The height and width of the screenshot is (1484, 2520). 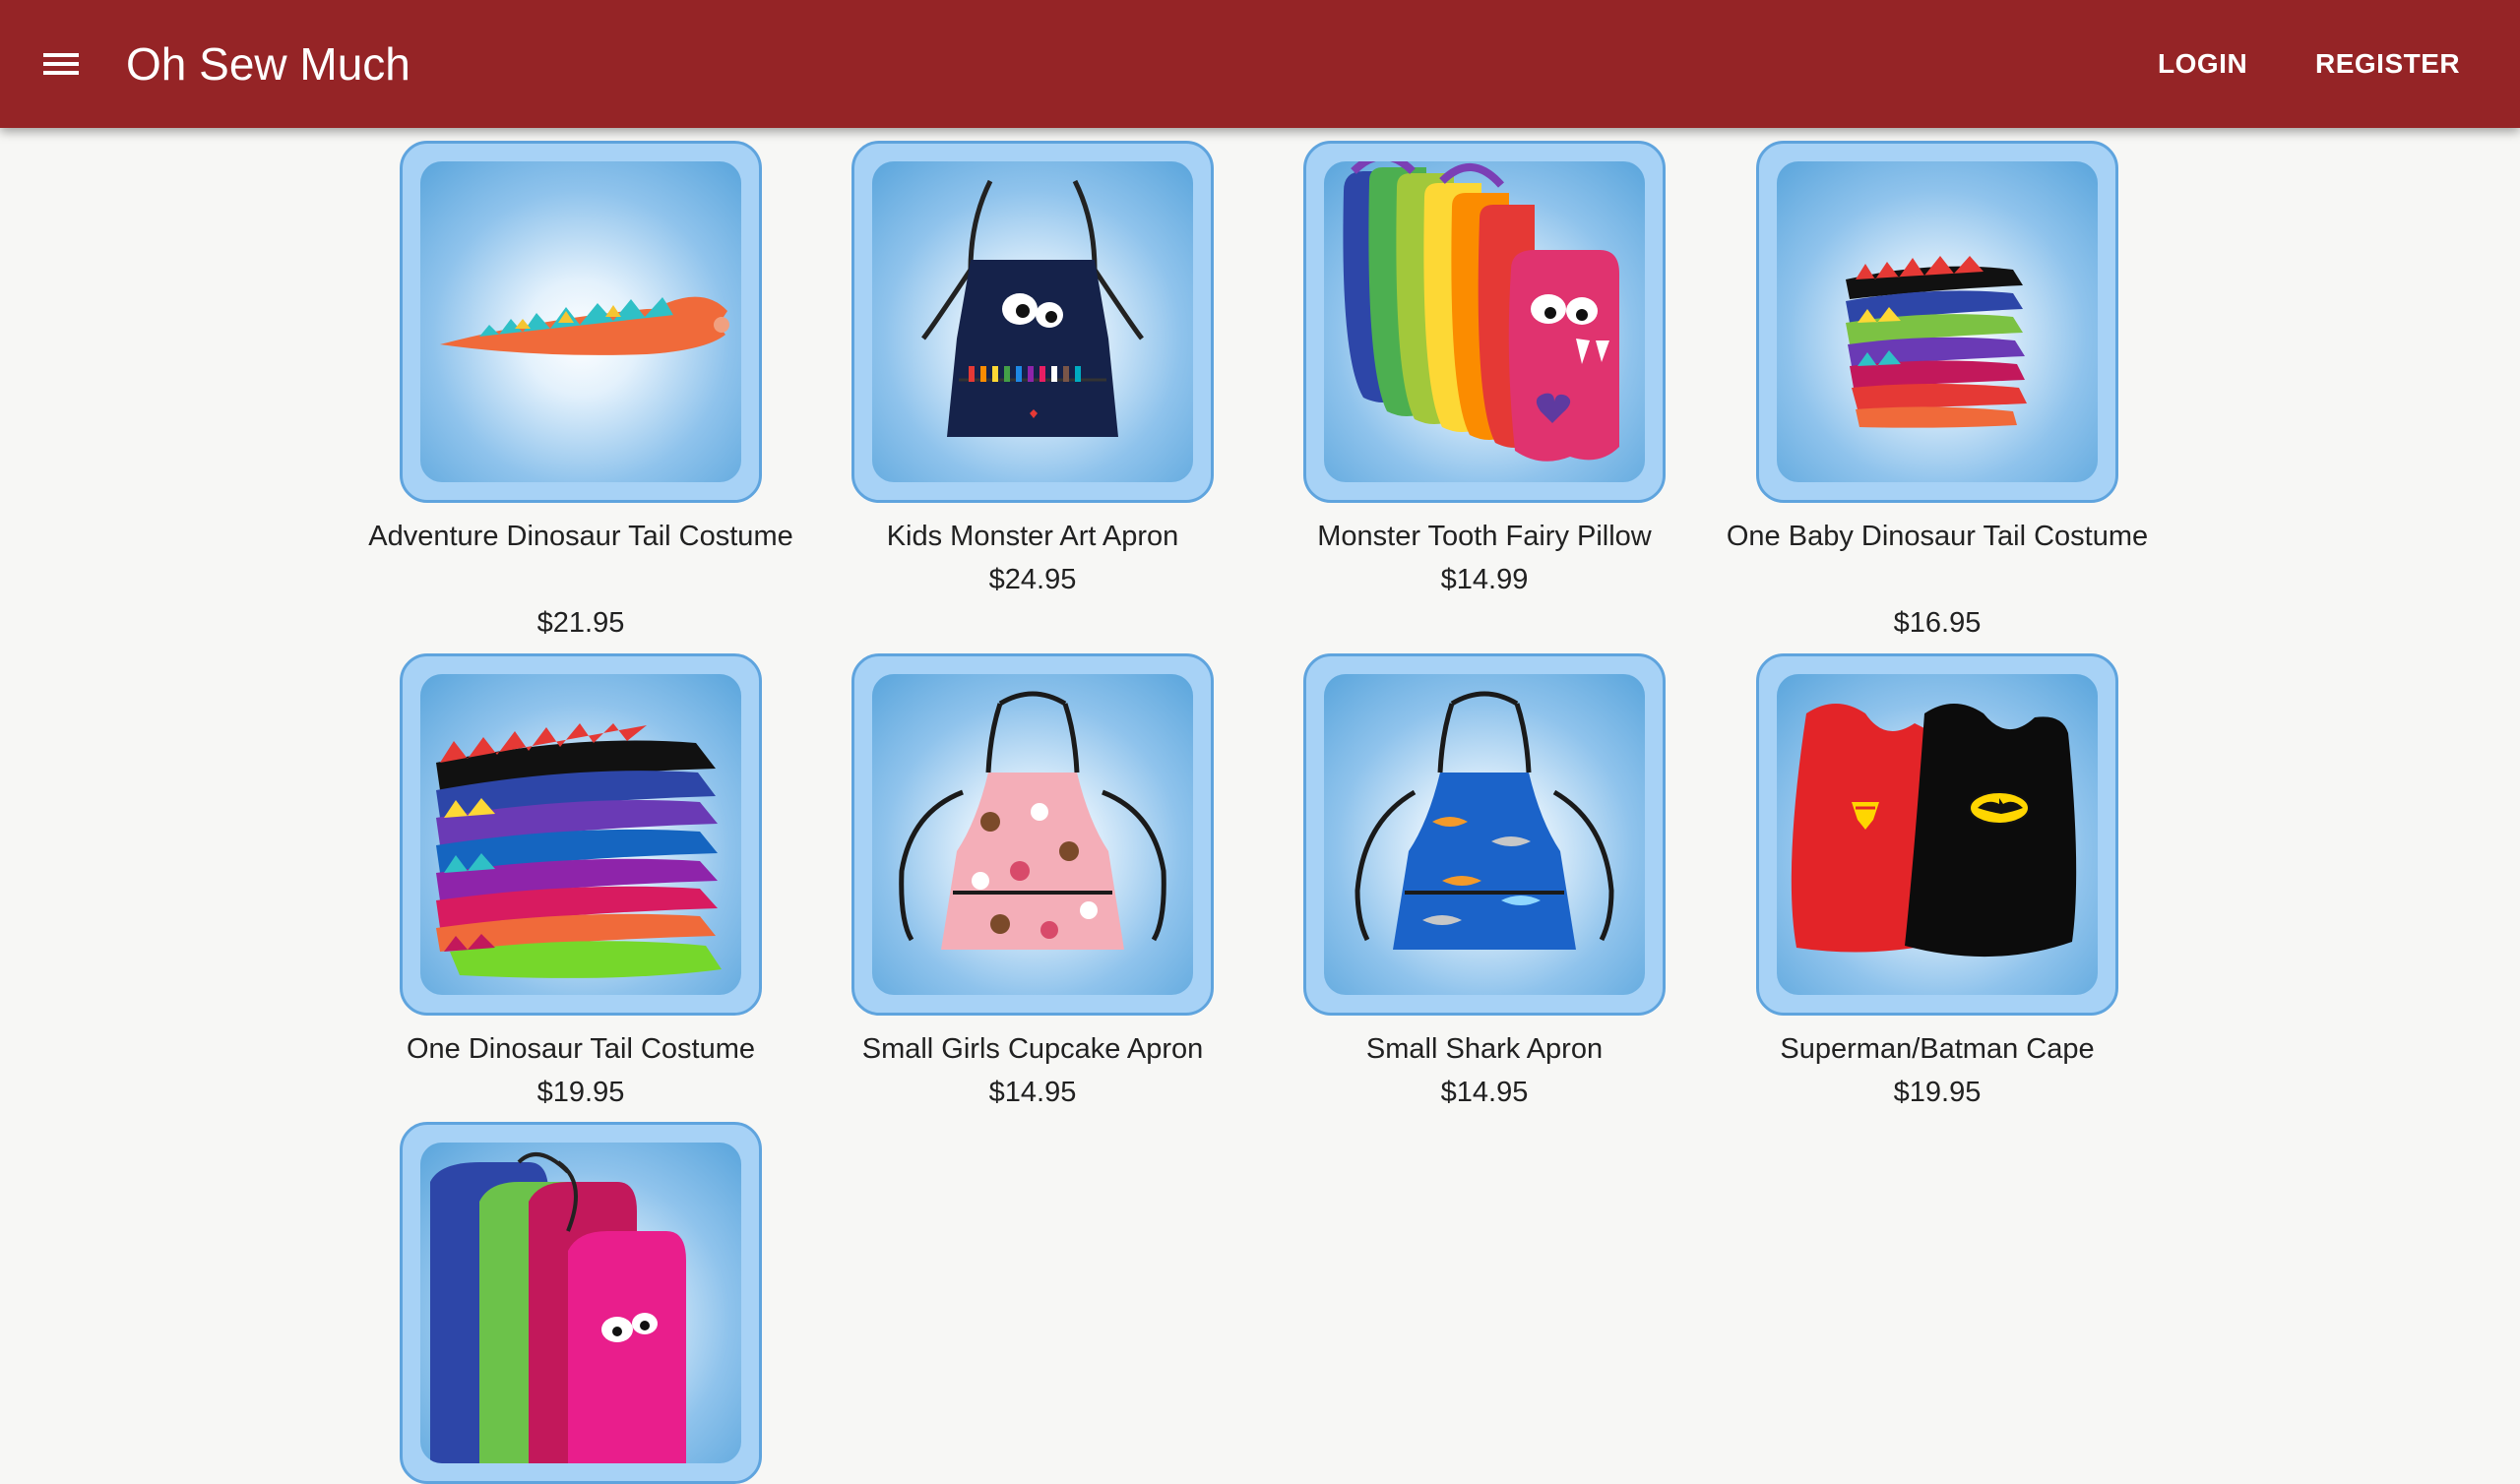 I want to click on dinosaur-tail-stack-image, so click(x=579, y=851).